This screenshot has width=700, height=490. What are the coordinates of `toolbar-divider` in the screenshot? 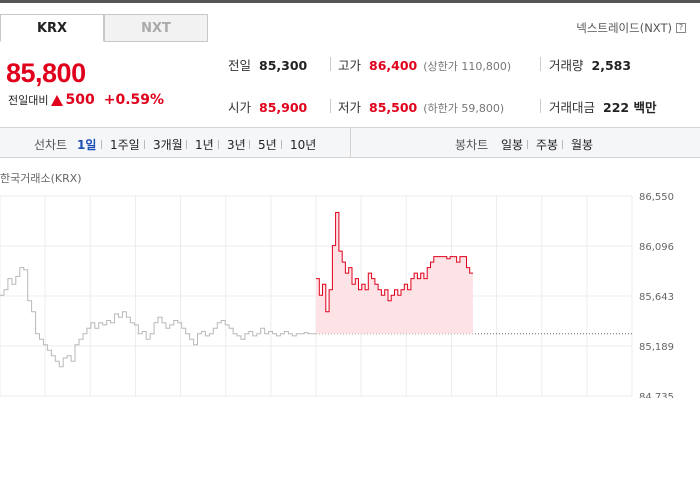 It's located at (350, 143).